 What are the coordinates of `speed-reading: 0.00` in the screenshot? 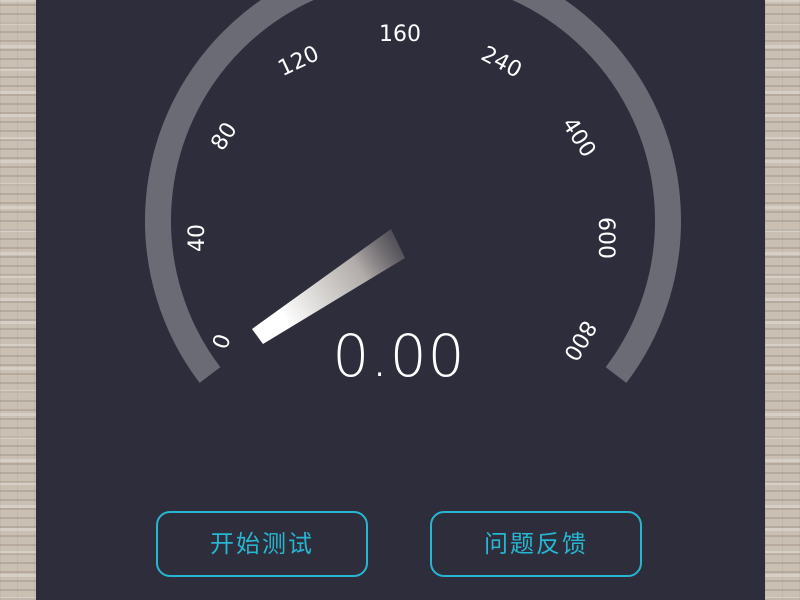 It's located at (398, 356).